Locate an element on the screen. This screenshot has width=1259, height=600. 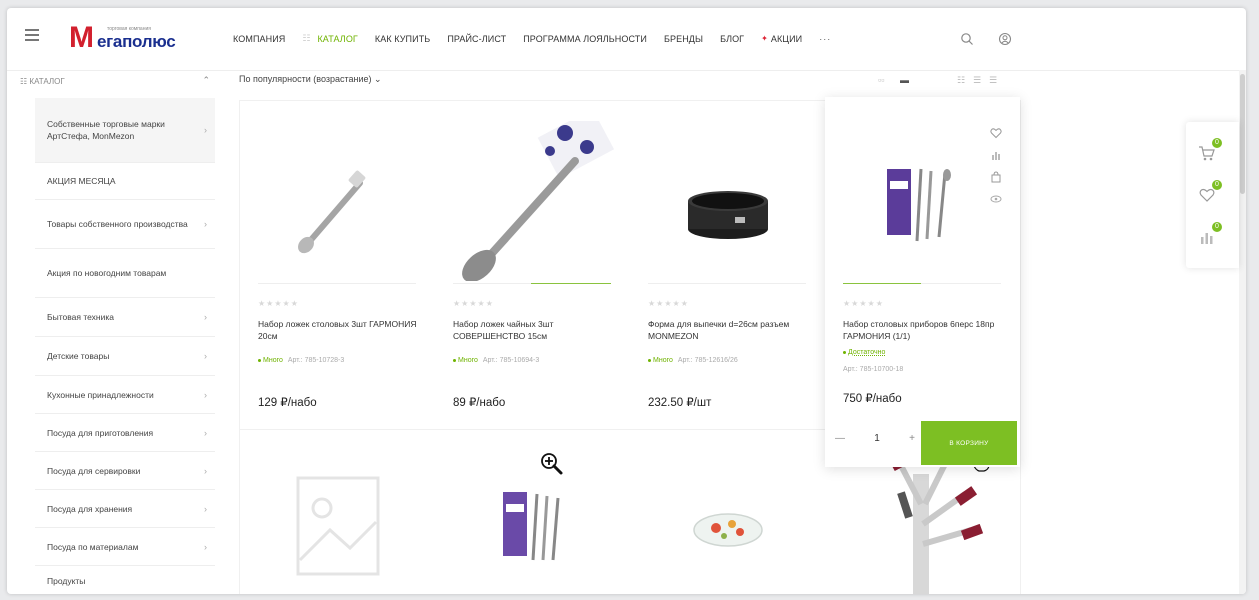
view-tile-large-icon: ▬ is located at coordinates (904, 80).